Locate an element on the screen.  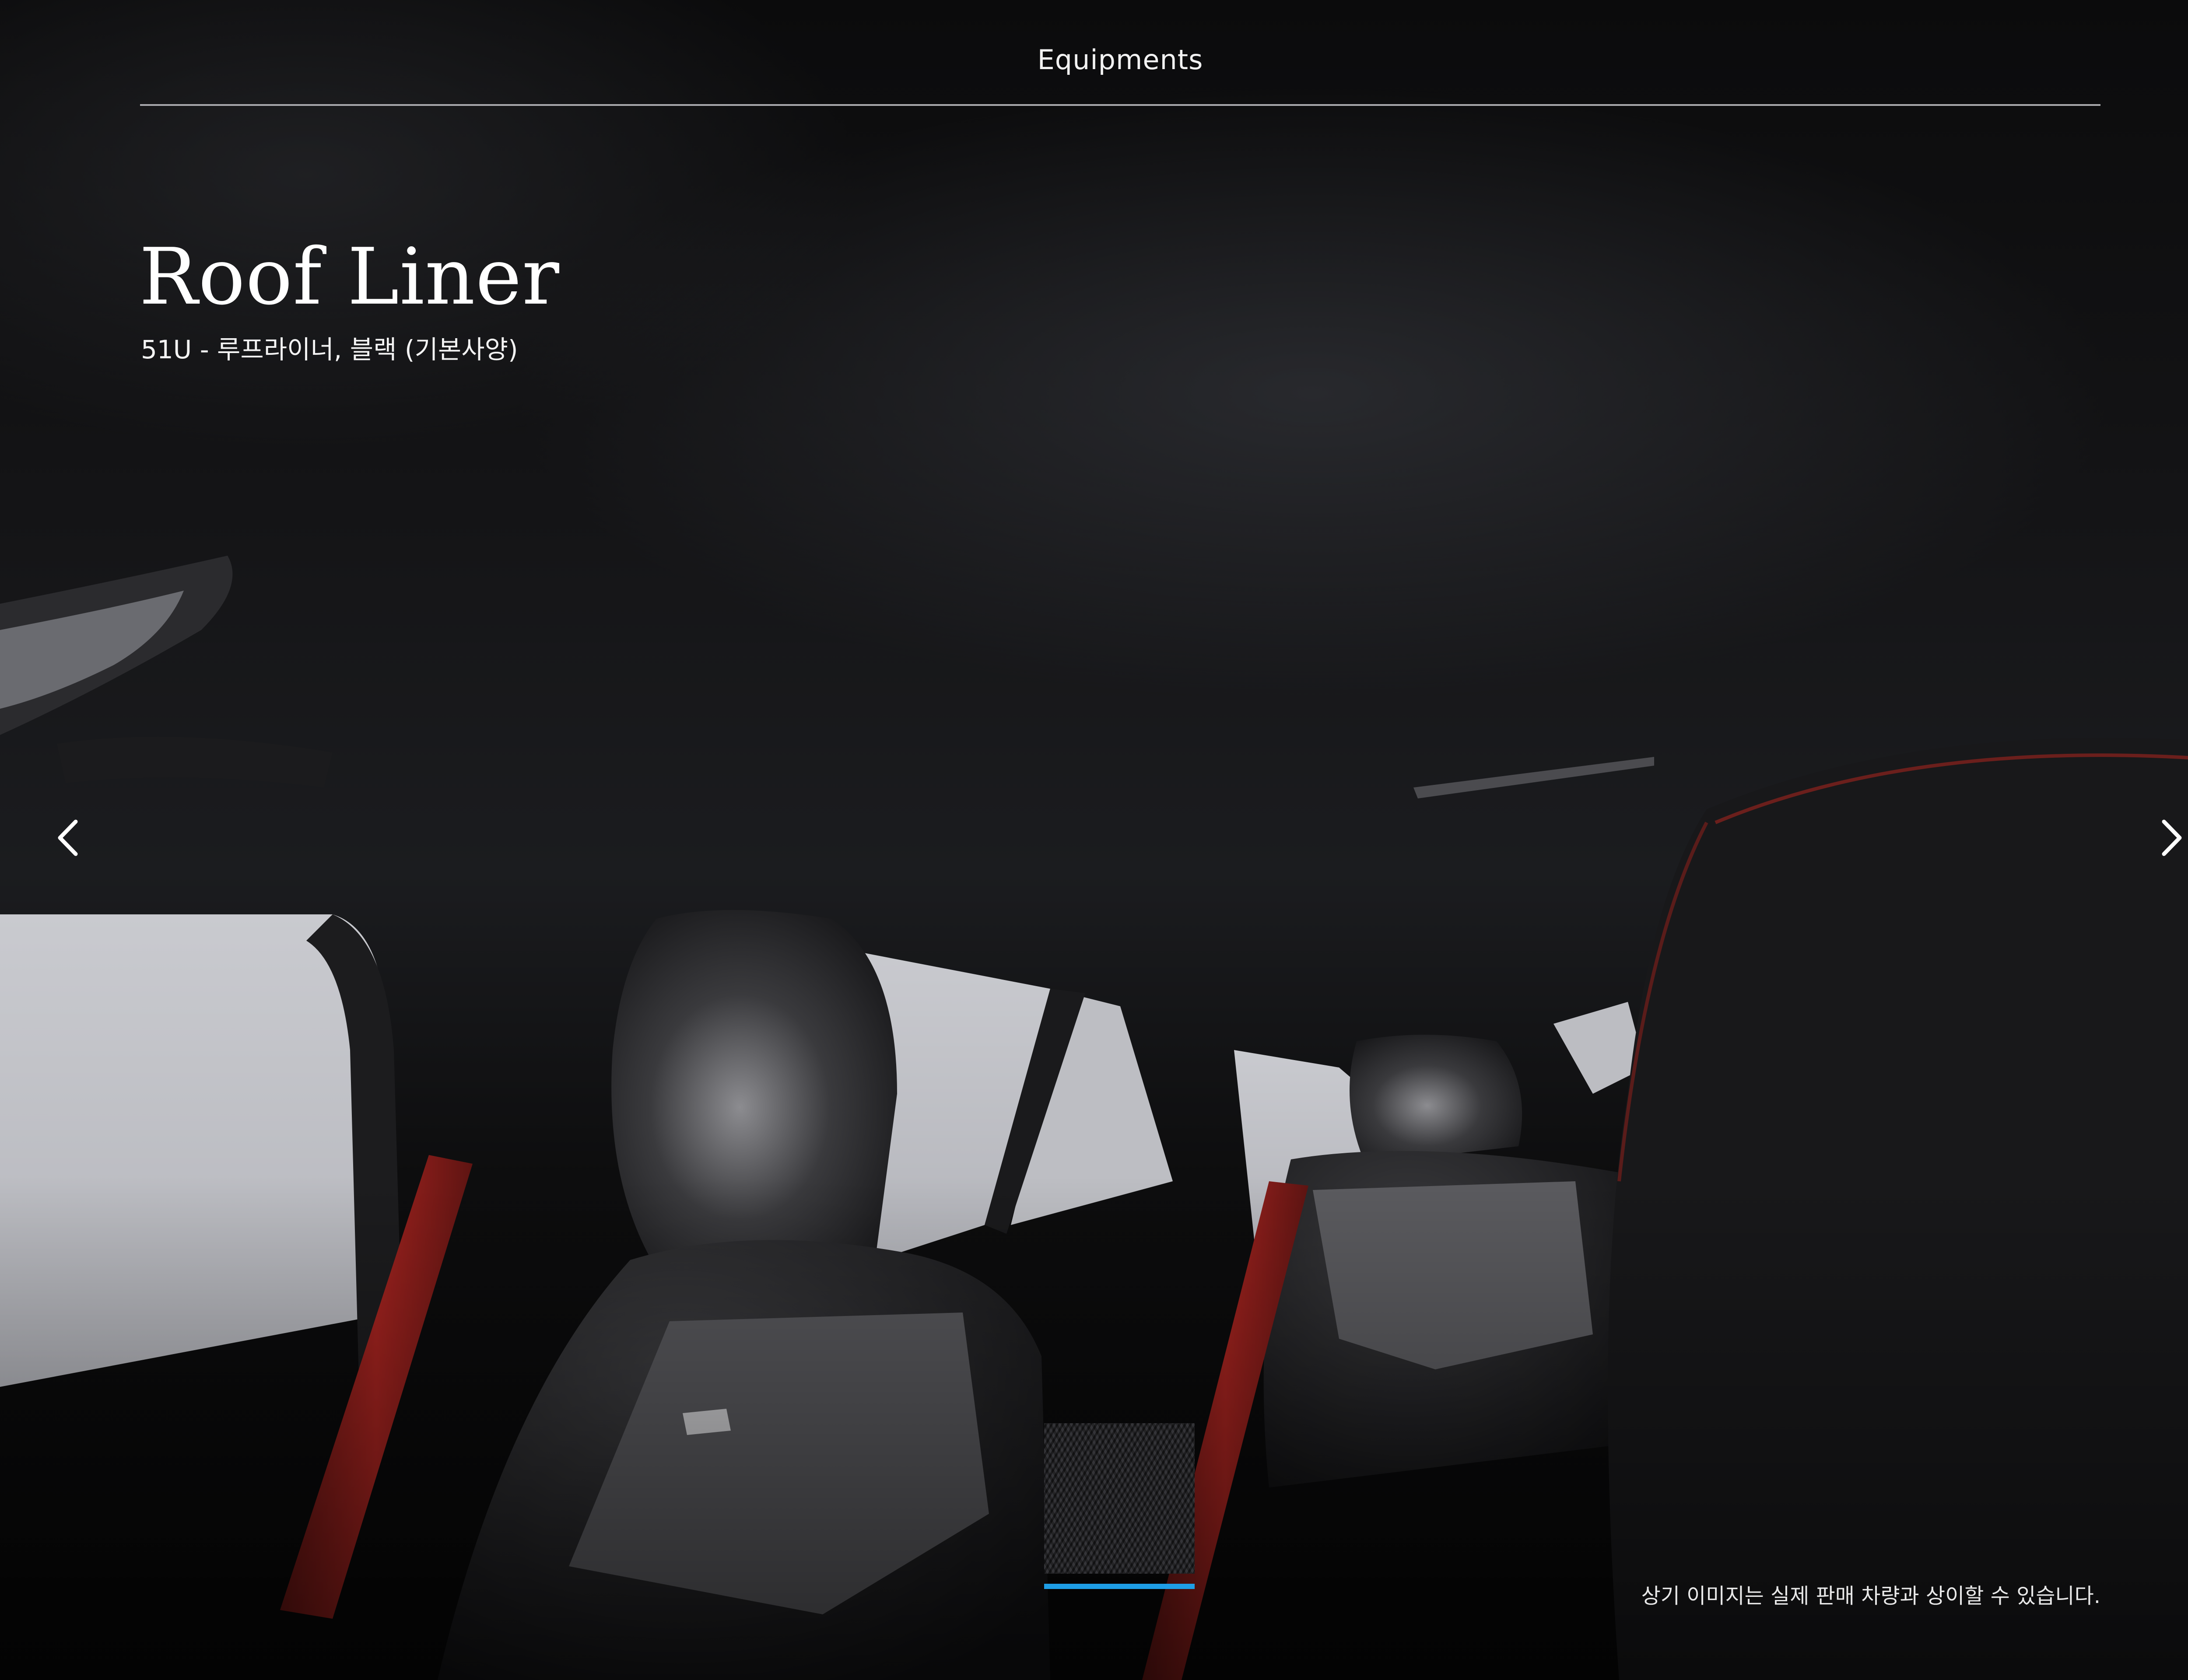
chevron-left-icon is located at coordinates (68, 837).